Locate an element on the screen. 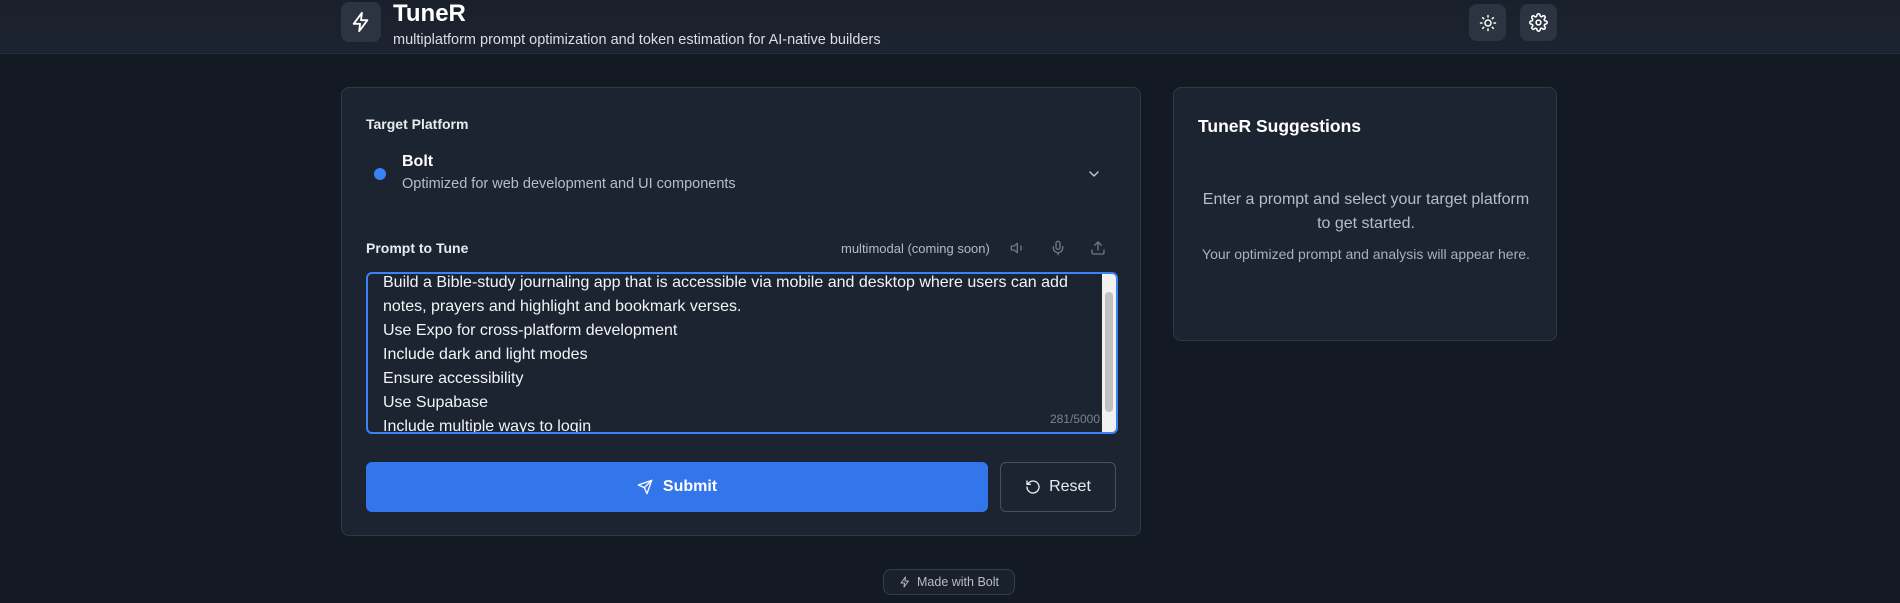 The height and width of the screenshot is (603, 1900). textarea-scrollbar is located at coordinates (1109, 353).